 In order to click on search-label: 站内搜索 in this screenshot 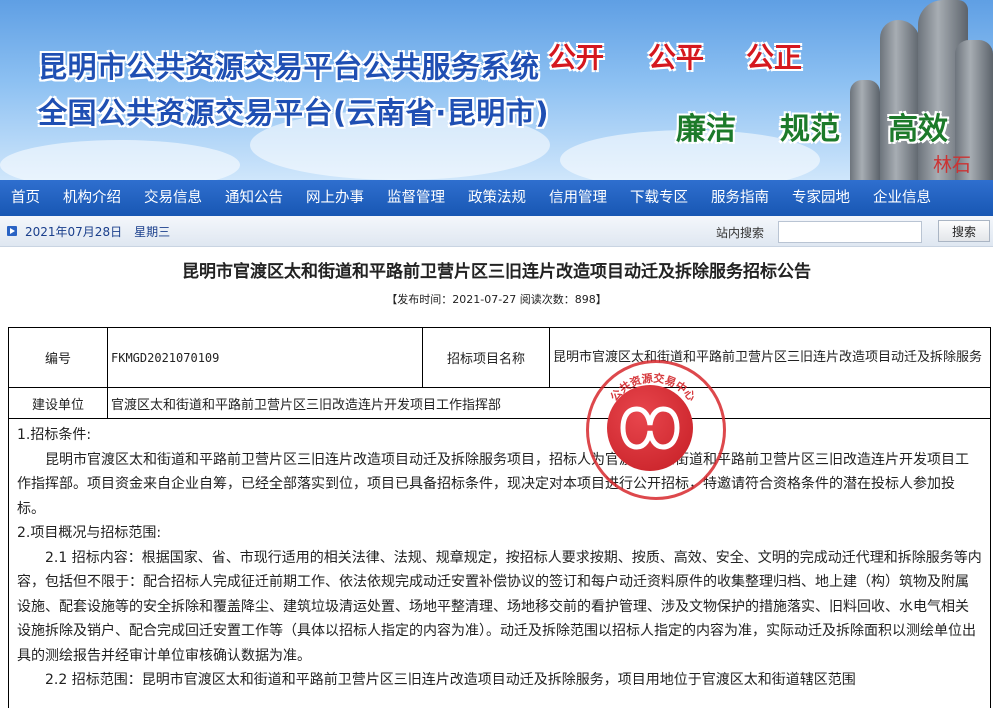, I will do `click(740, 233)`.